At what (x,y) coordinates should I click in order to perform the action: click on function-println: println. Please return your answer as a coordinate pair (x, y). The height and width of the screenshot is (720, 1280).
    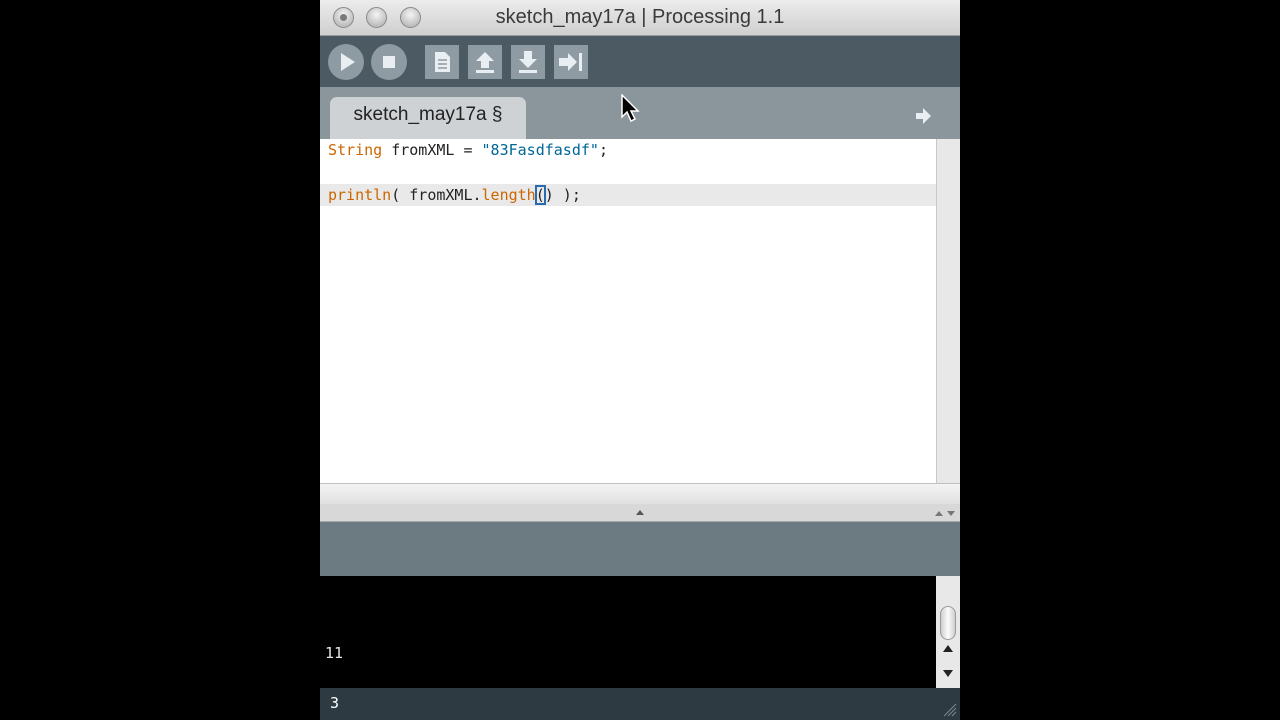
    Looking at the image, I should click on (360, 195).